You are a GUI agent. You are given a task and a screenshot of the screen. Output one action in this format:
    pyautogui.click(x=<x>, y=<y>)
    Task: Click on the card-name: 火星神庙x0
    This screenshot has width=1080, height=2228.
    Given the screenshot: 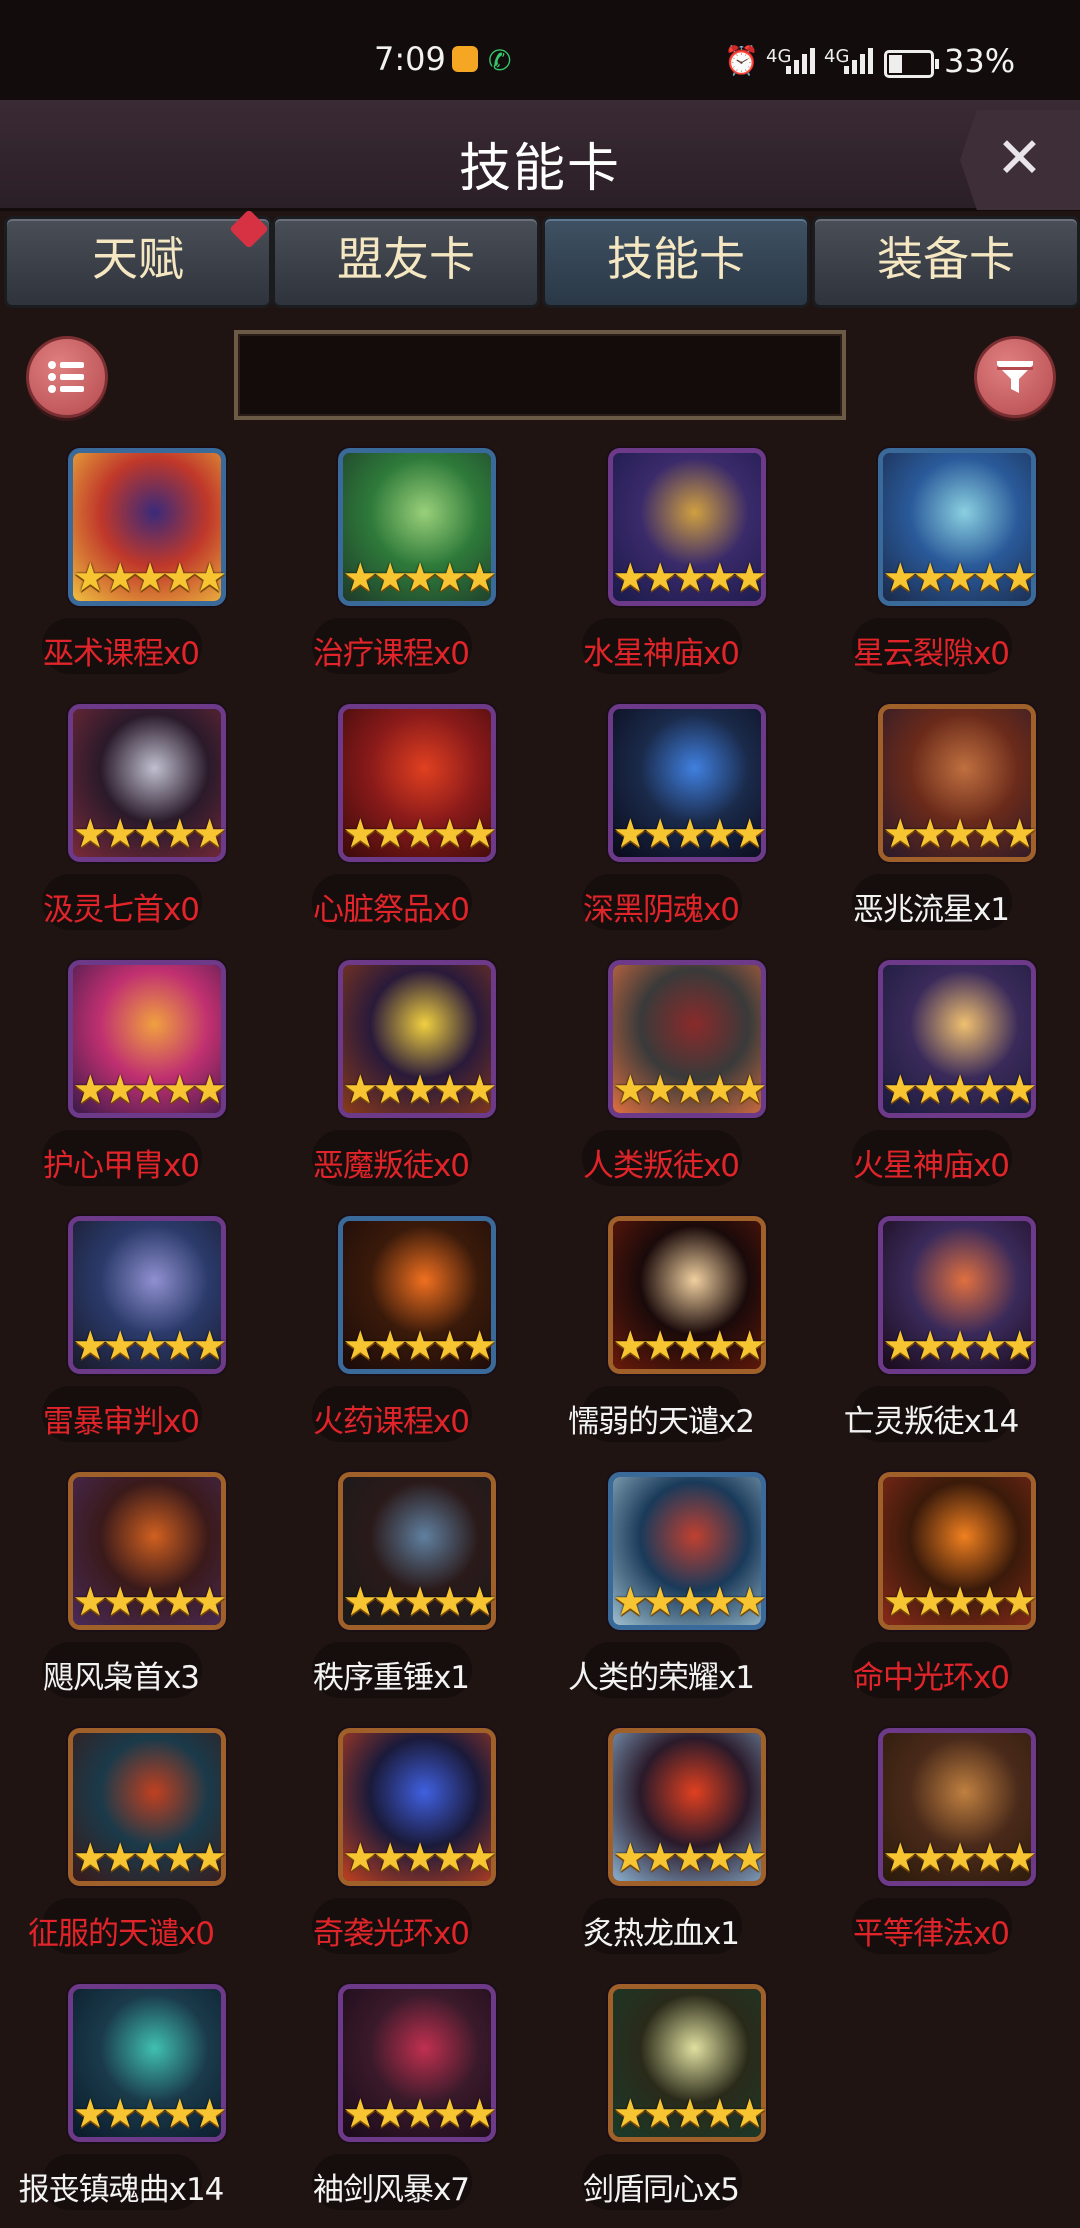 What is the action you would take?
    pyautogui.click(x=931, y=1166)
    